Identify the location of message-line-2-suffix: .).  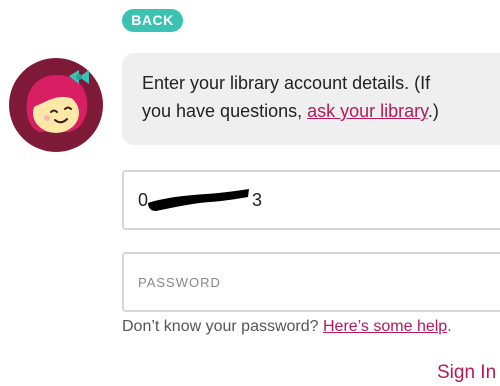
(433, 111).